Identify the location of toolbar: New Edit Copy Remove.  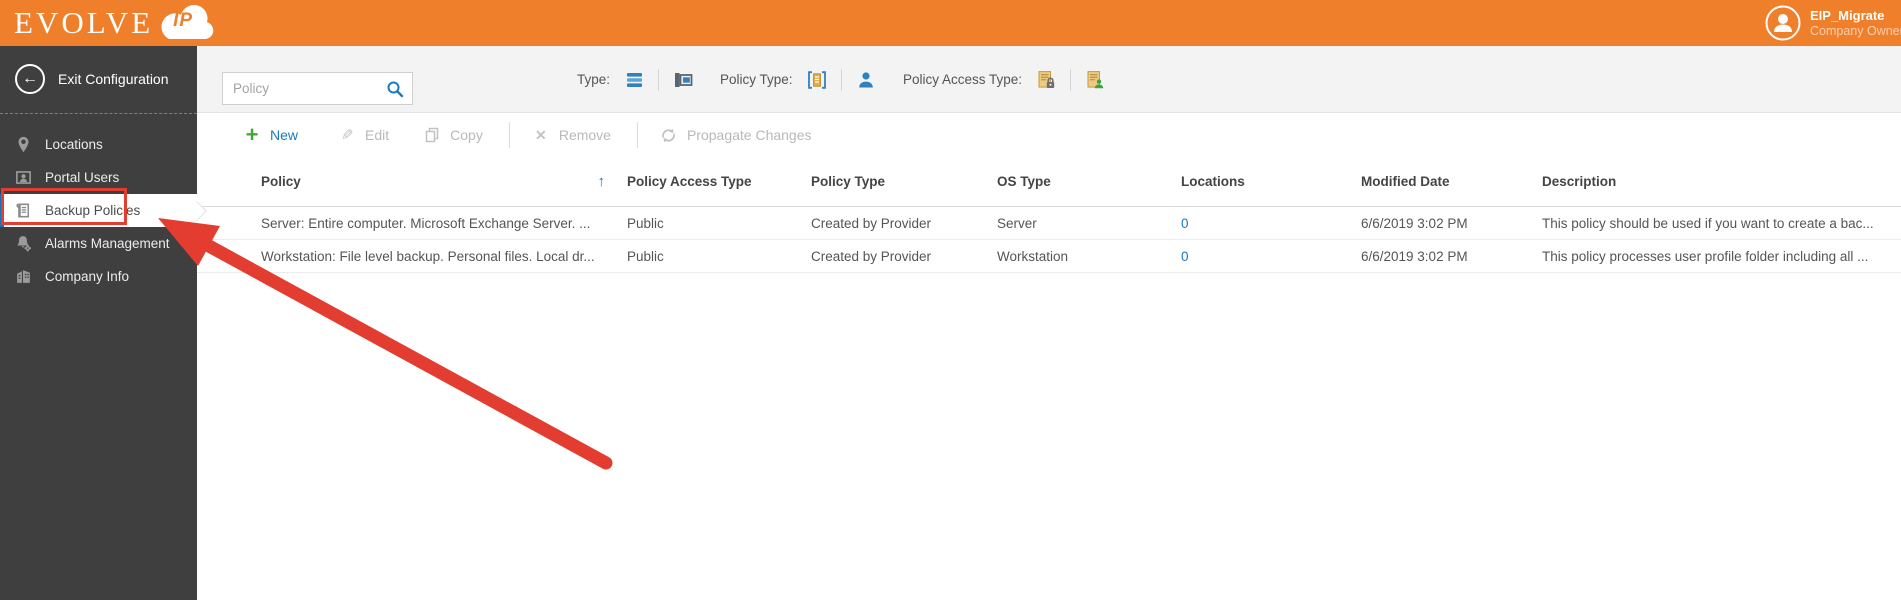
(1049, 135).